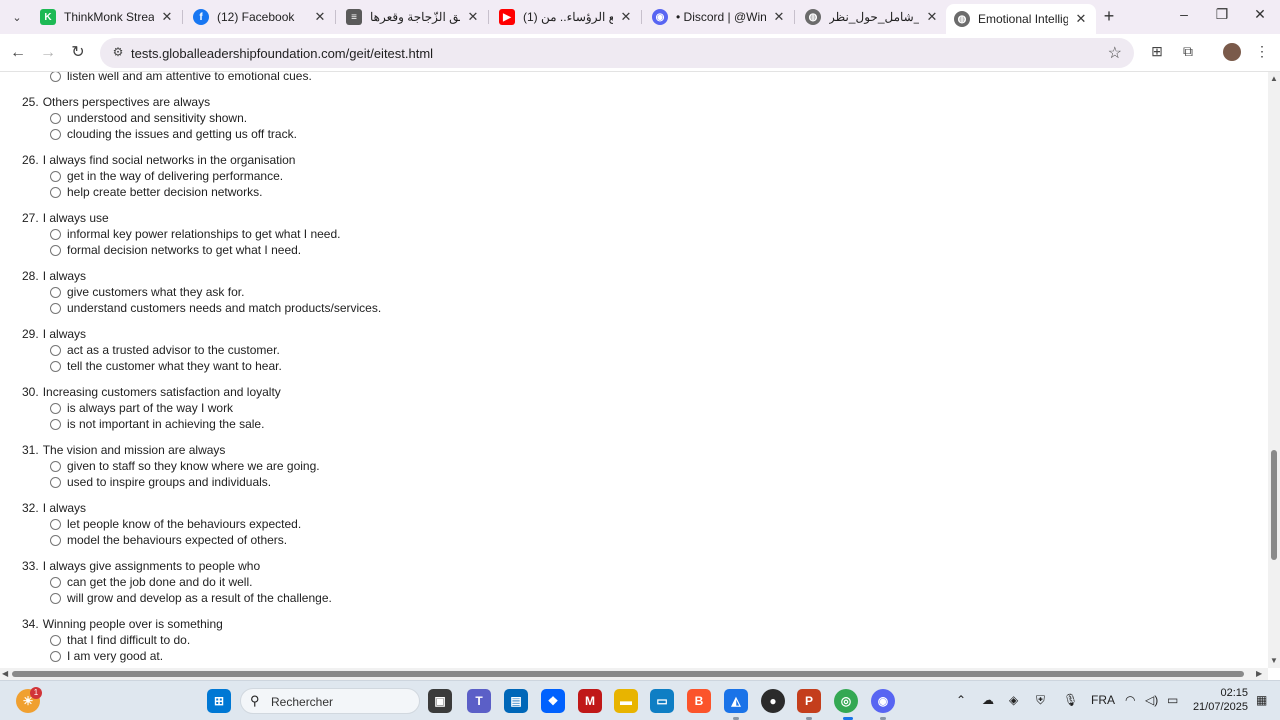 The image size is (1280, 720). I want to click on horizontal-scrollbar: ◀ ▶, so click(634, 674).